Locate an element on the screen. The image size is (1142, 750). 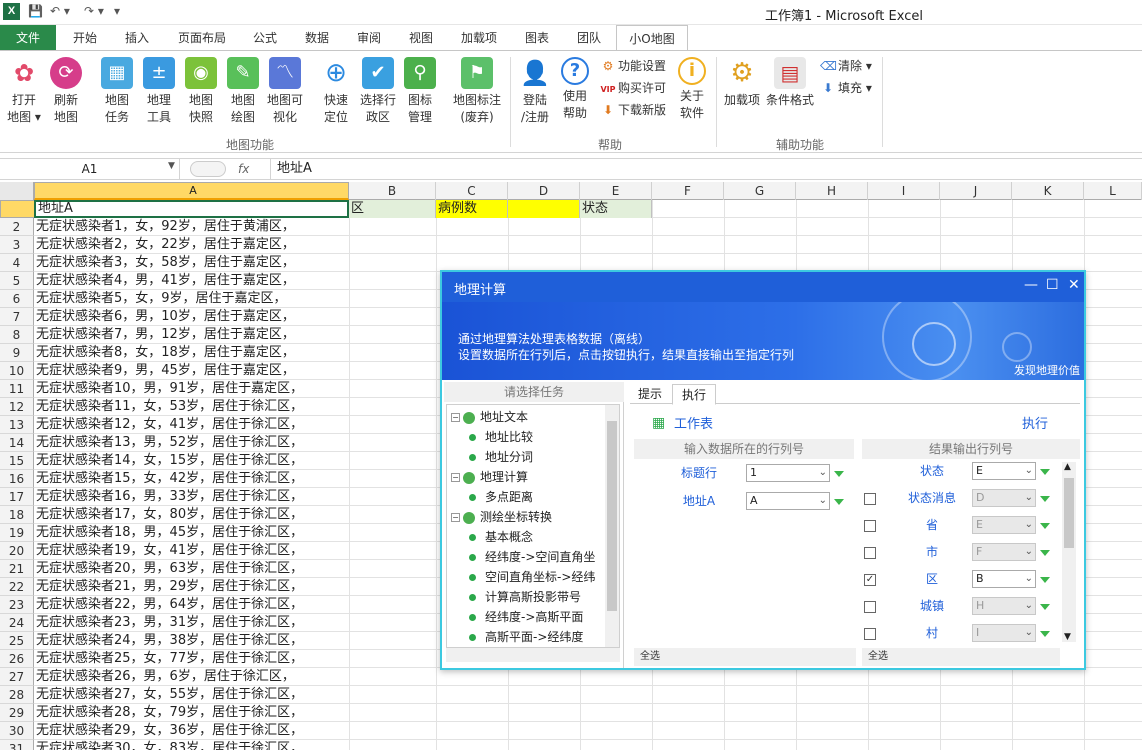
cell-a7: 无症状感染者6，男，10岁，居住于嘉定区， is located at coordinates (164, 317).